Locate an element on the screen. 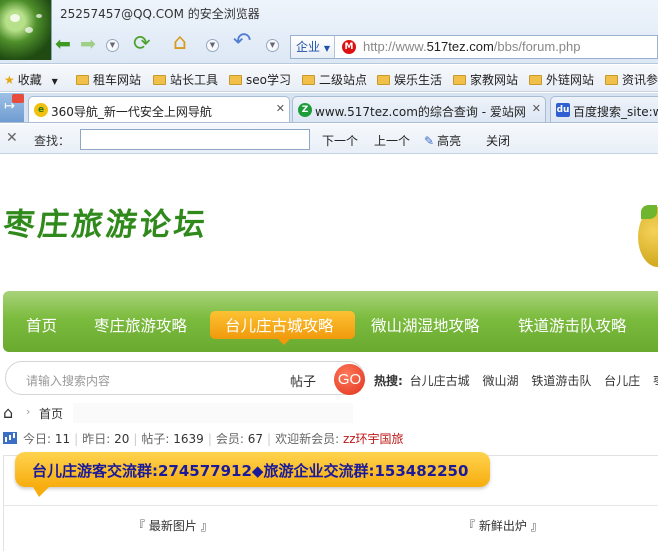 The image size is (658, 551). site-favicon-icon: M is located at coordinates (349, 47).